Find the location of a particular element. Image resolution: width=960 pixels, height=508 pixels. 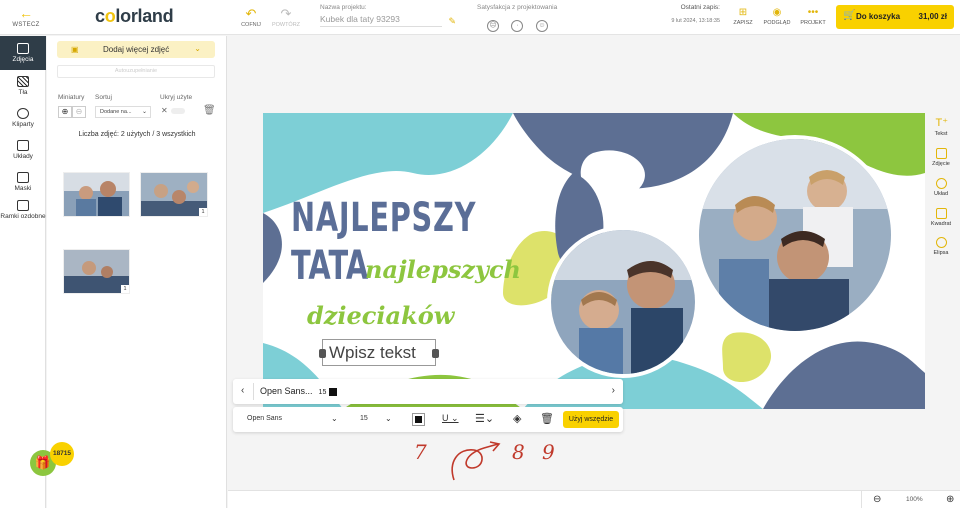

rail-item-label: Ramki ozdobne is located at coordinates (23, 216).